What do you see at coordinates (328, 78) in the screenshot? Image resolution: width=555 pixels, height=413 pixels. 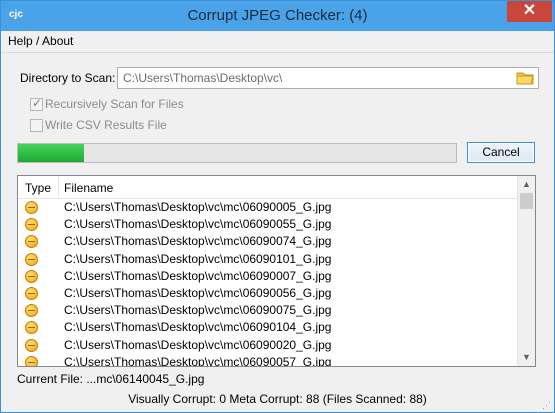 I see `directory-field: C:\Users\Thomas\Desktop\vc\` at bounding box center [328, 78].